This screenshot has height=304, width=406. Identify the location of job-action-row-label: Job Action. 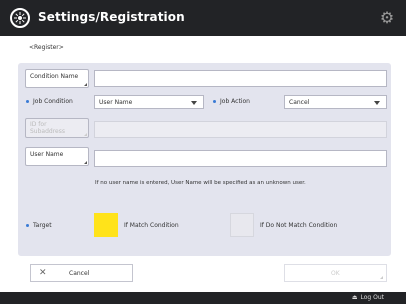
(231, 101).